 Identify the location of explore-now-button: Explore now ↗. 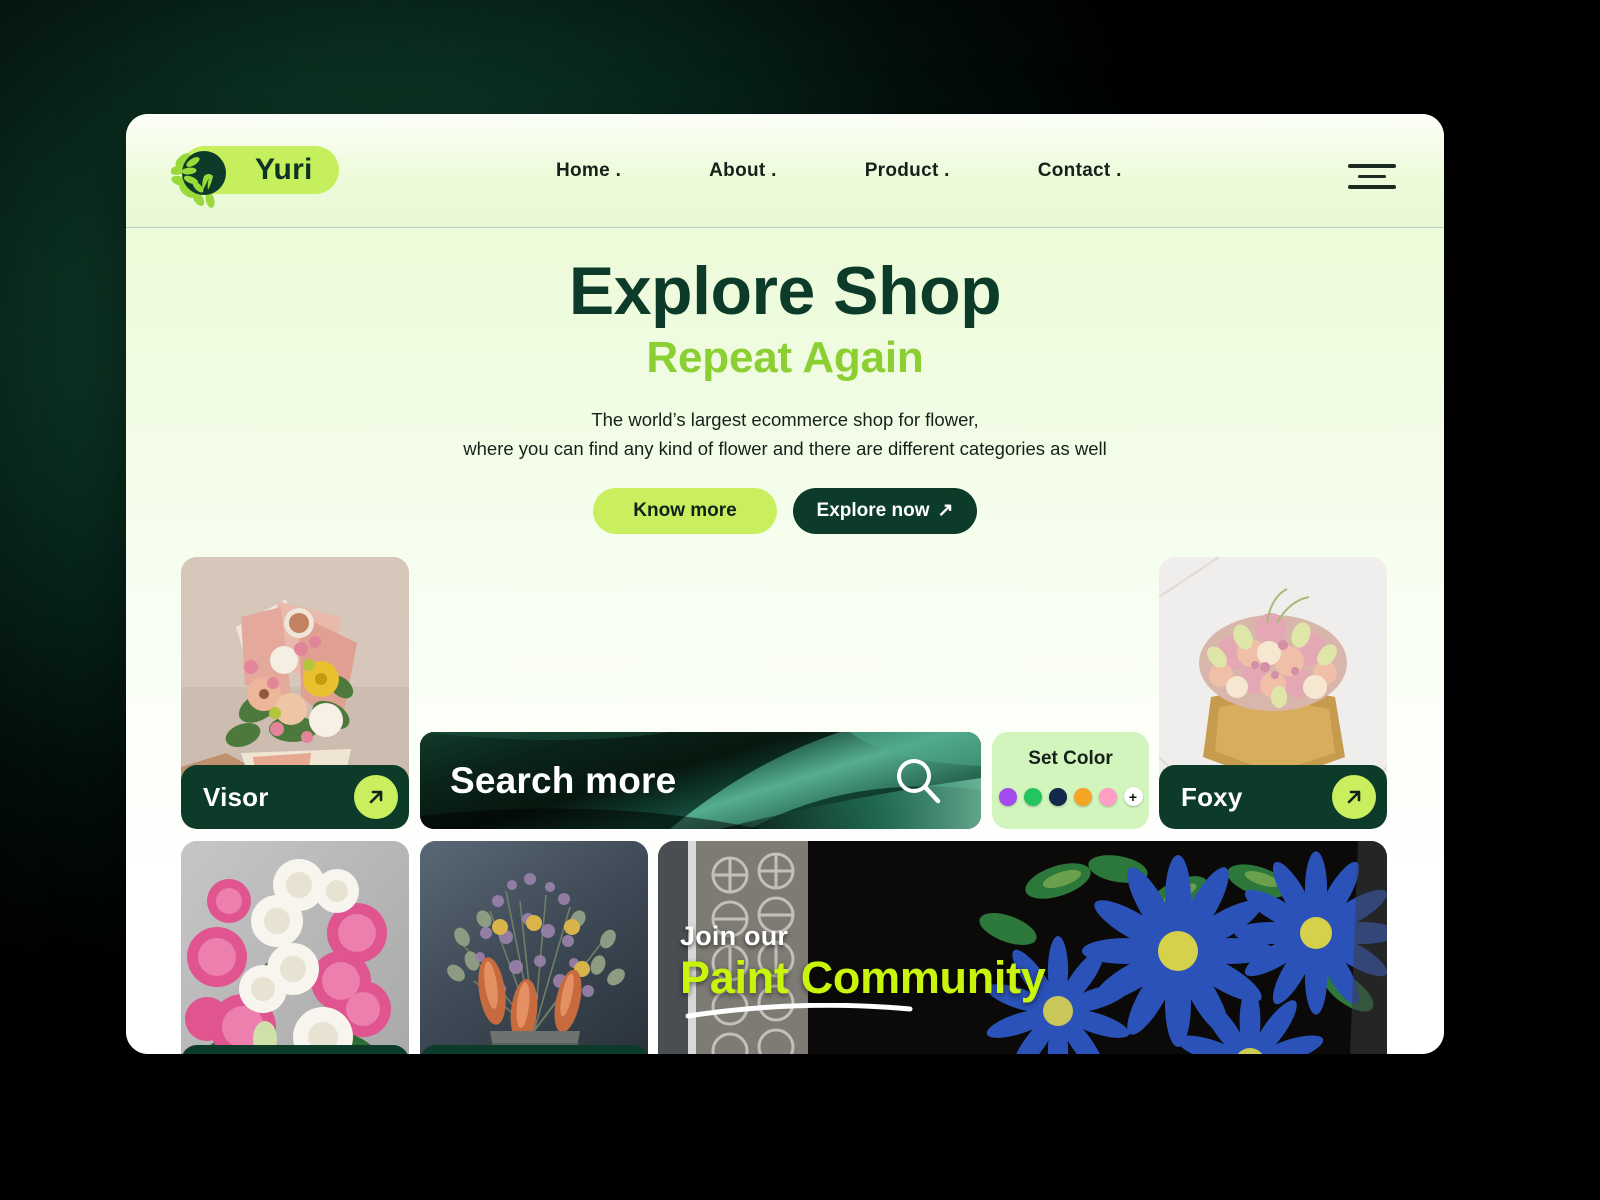
(885, 510).